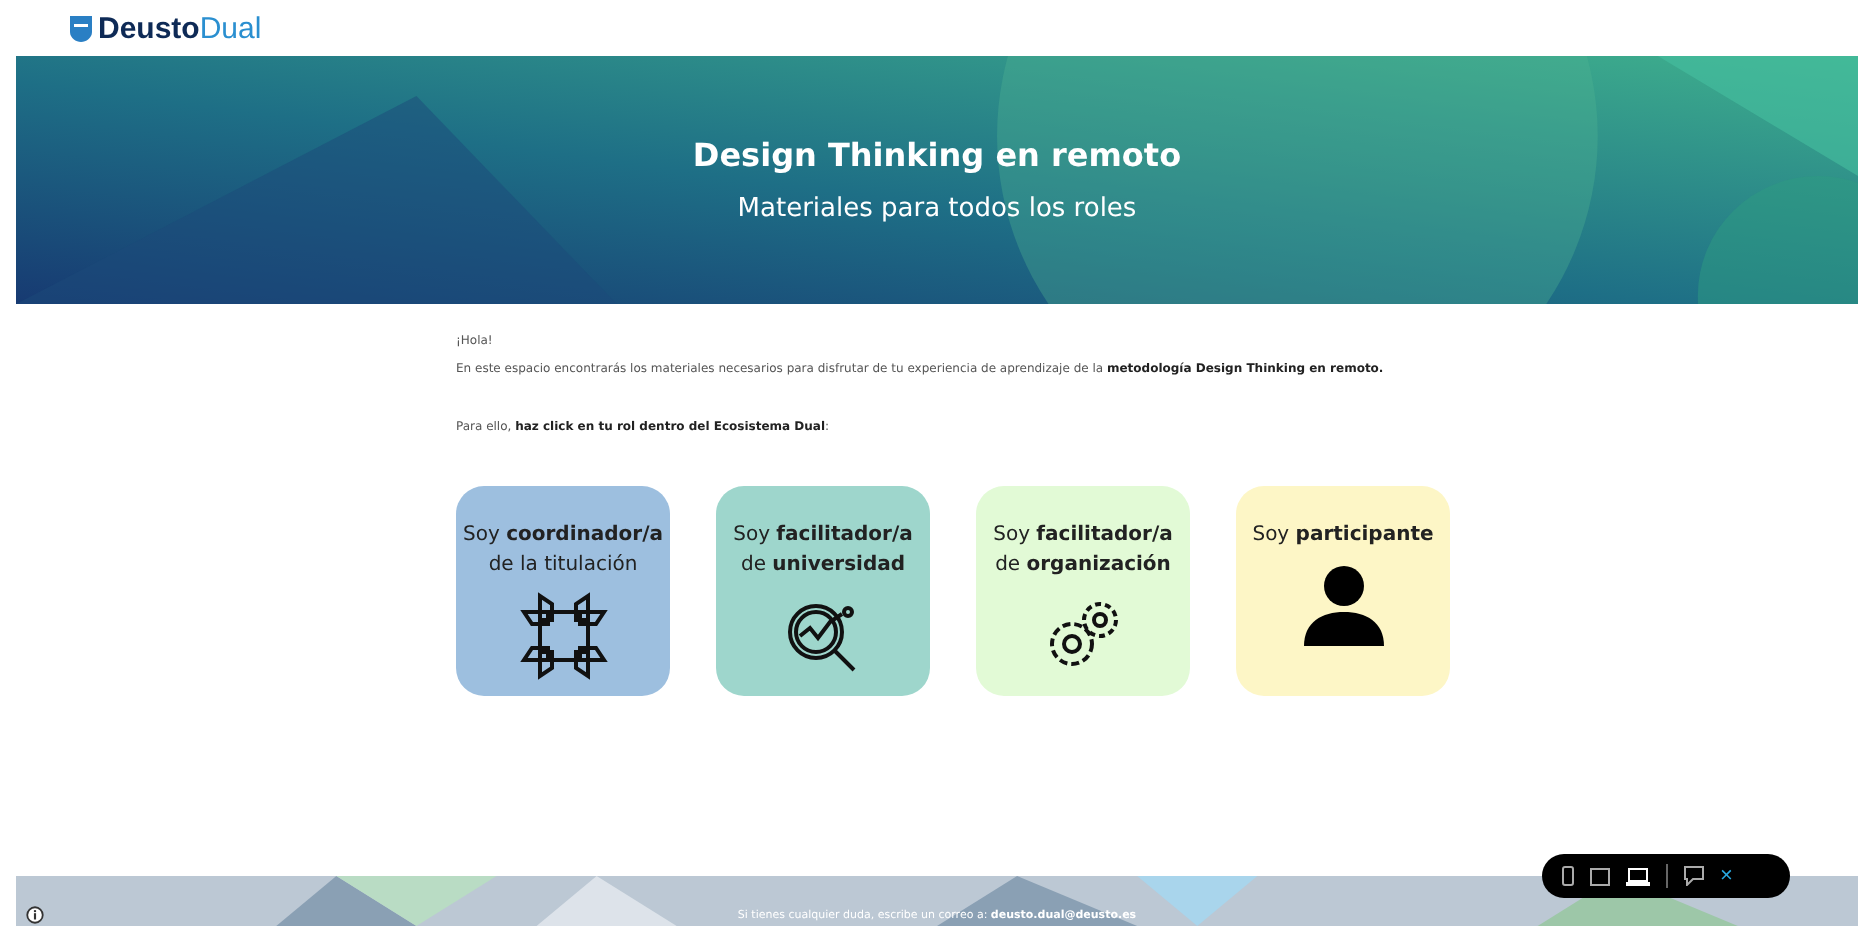 The width and height of the screenshot is (1874, 926). Describe the element at coordinates (563, 591) in the screenshot. I see `role-card: Soy coordinador/a de la titulación` at that location.